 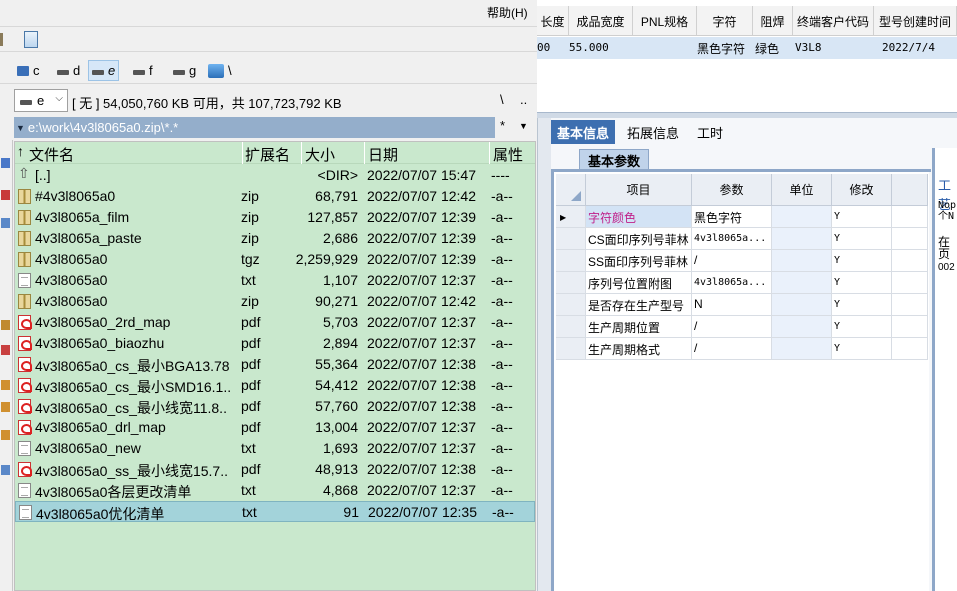 I want to click on grid-row: 生产周期格式 / Y, so click(x=742, y=349).